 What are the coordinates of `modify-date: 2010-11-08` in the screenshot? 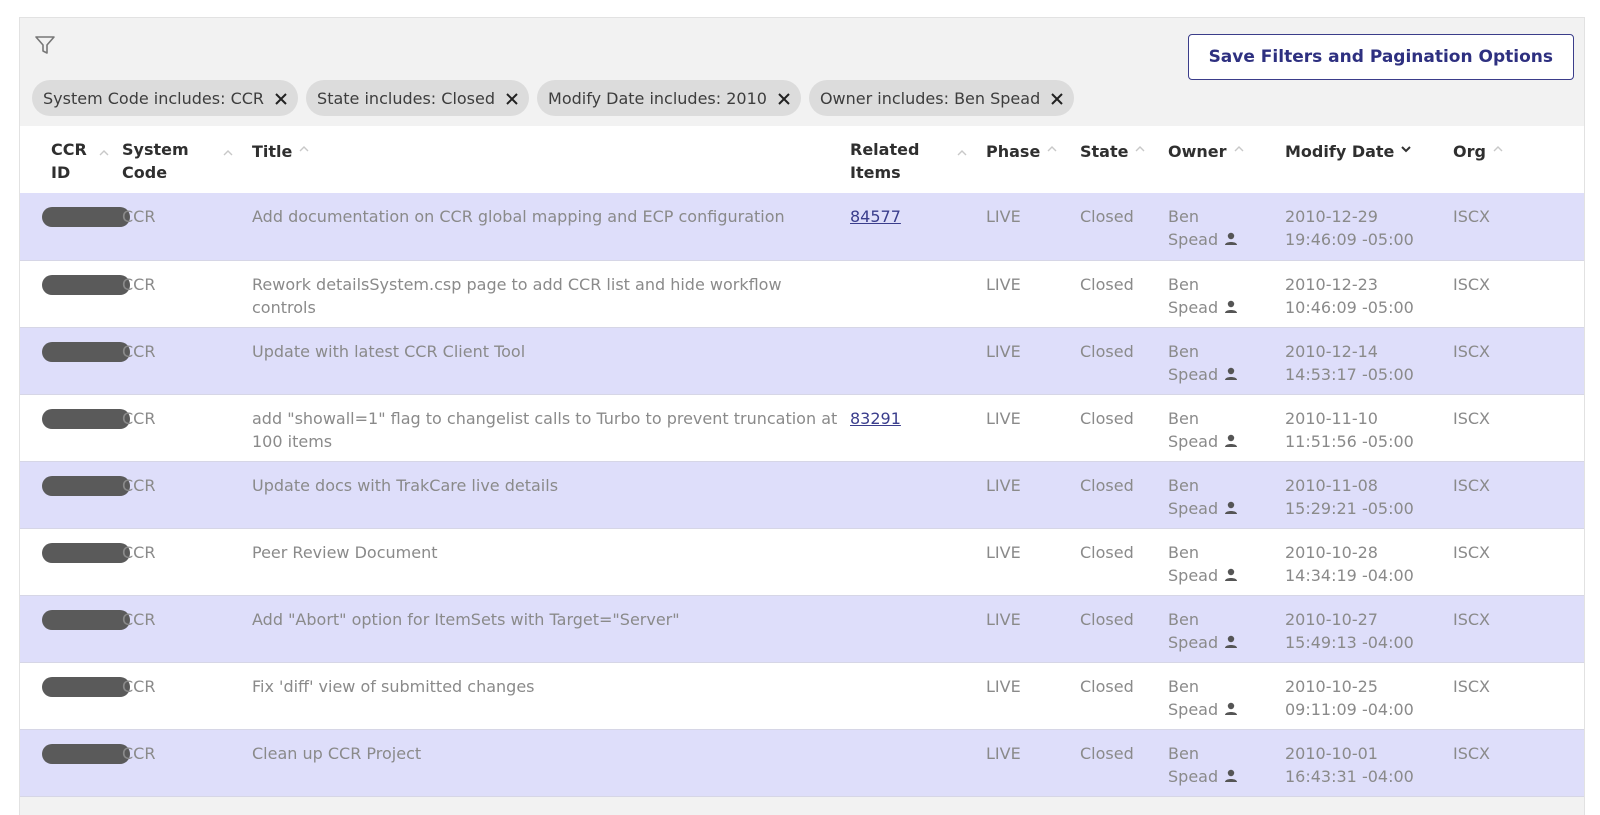 It's located at (1331, 485).